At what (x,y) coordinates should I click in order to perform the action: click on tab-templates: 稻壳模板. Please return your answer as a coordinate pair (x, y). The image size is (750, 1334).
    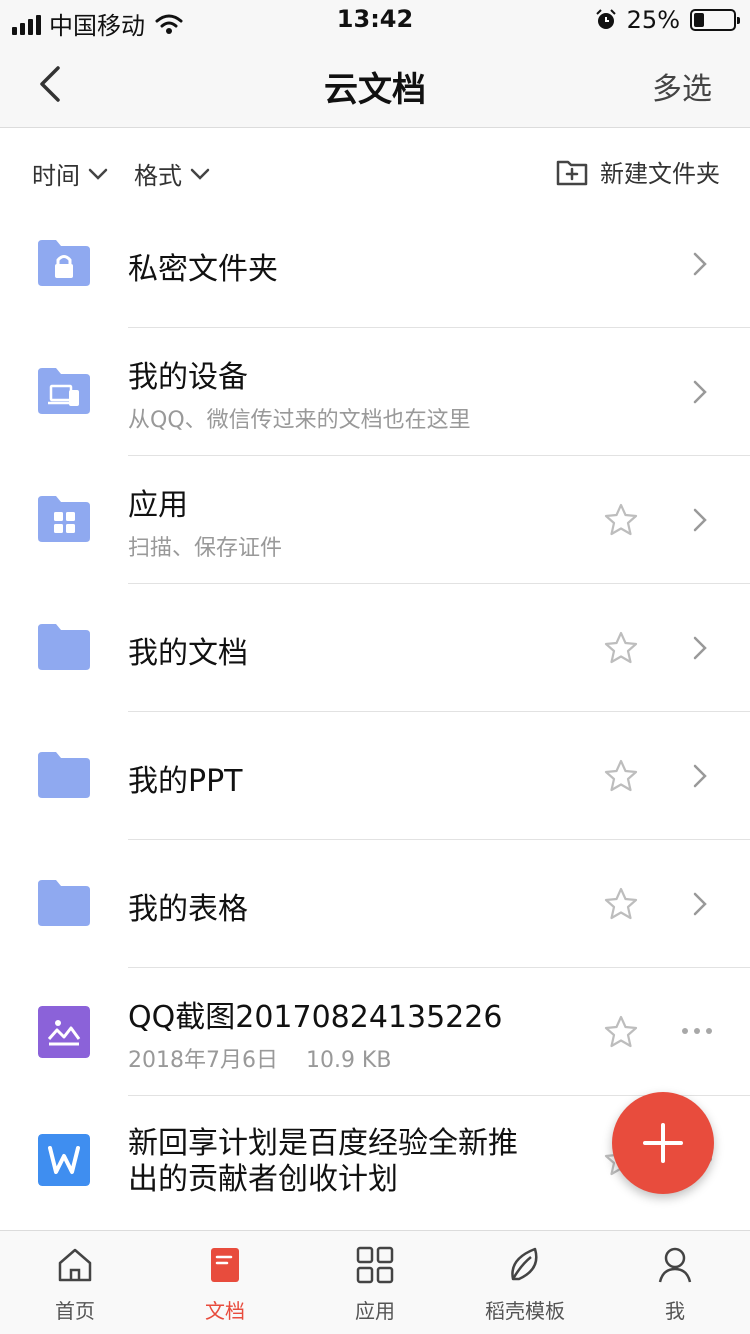
    Looking at the image, I should click on (525, 1282).